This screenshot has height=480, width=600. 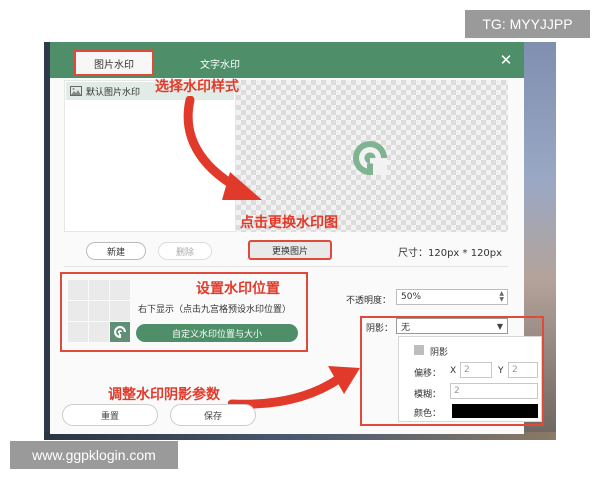 What do you see at coordinates (453, 371) in the screenshot?
I see `offset-x-label: X` at bounding box center [453, 371].